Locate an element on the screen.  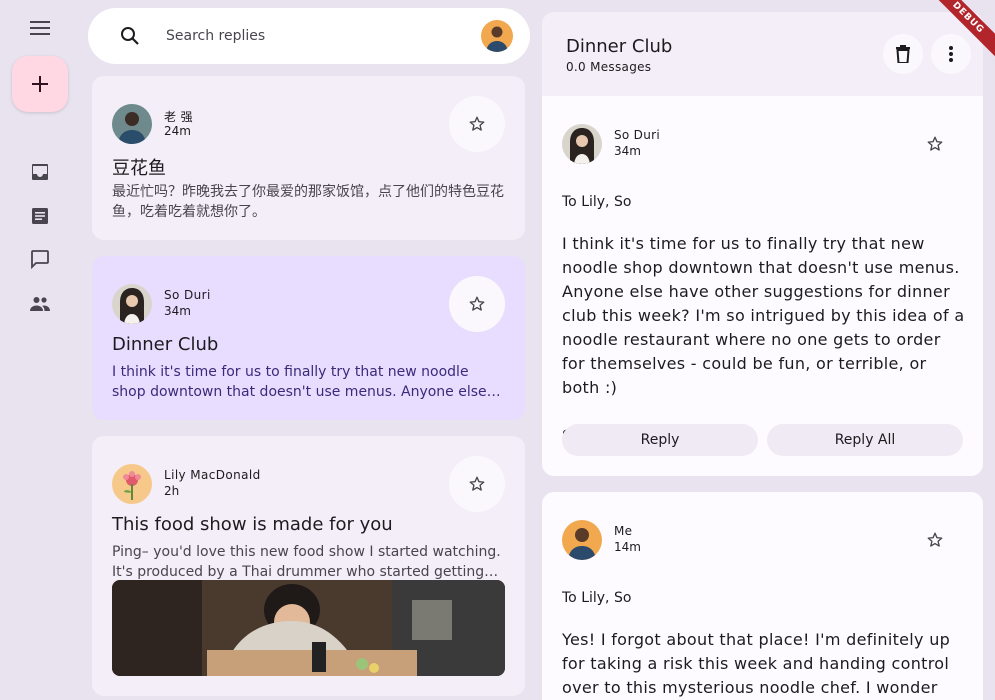
chat-icon is located at coordinates (40, 259).